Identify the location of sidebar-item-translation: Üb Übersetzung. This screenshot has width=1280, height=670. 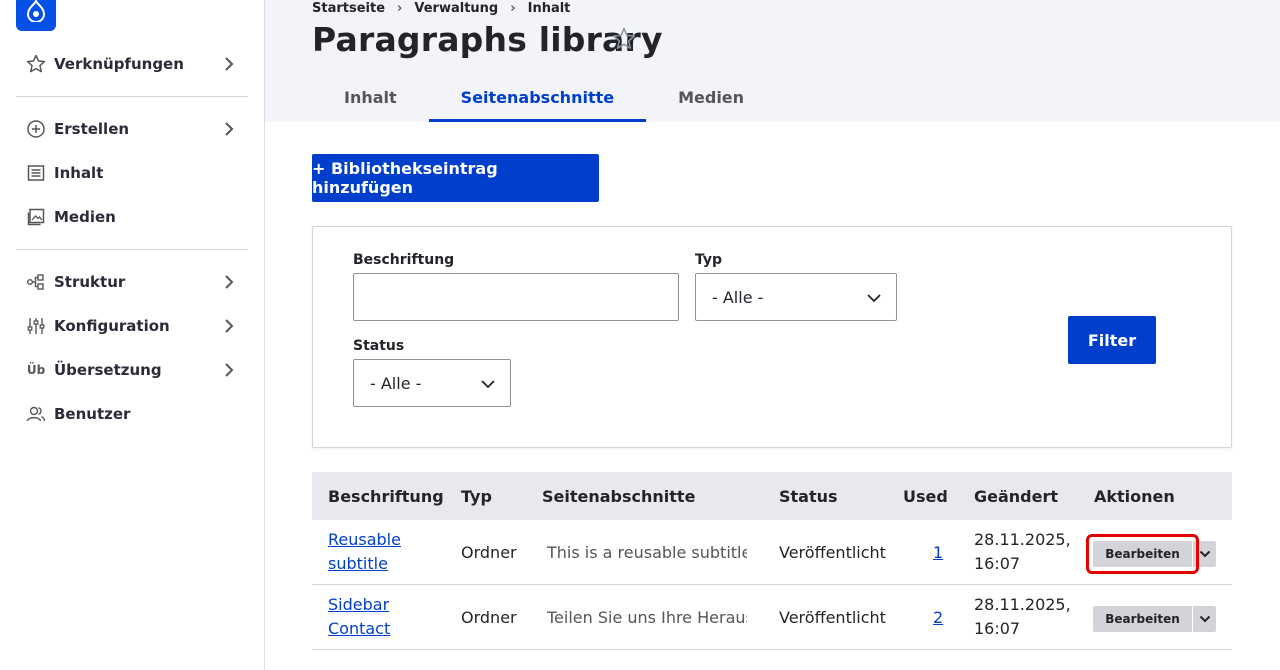
(132, 370).